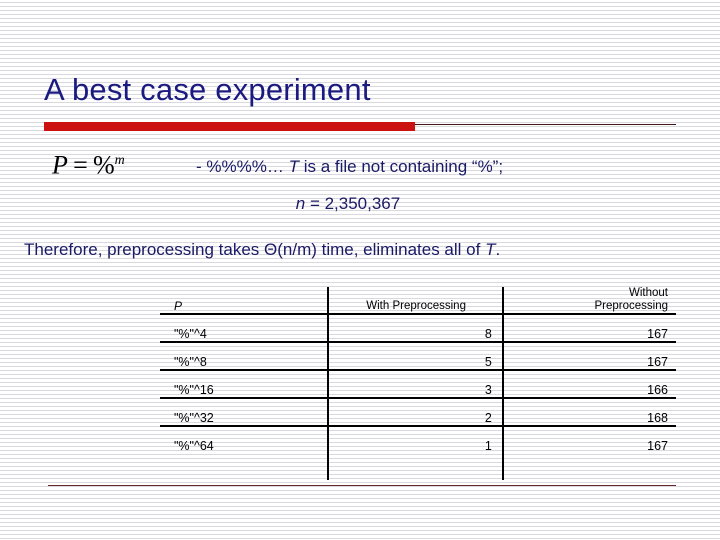  Describe the element at coordinates (362, 485) in the screenshot. I see `footer-rule` at that location.